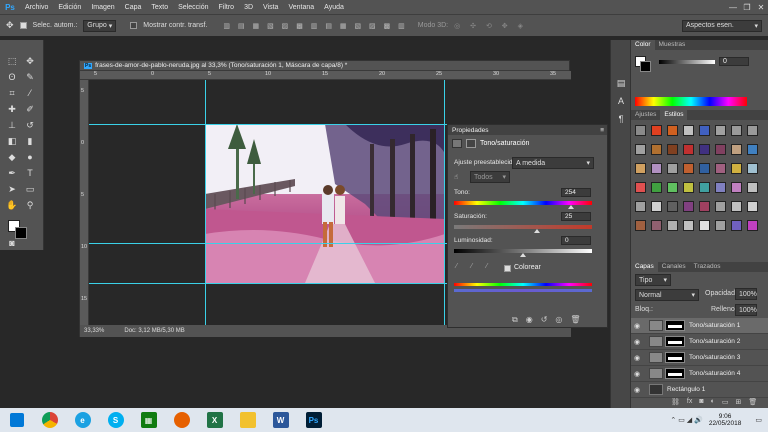  Describe the element at coordinates (84, 202) in the screenshot. I see `ruler-vertical: 5 0 5 10 15` at that location.